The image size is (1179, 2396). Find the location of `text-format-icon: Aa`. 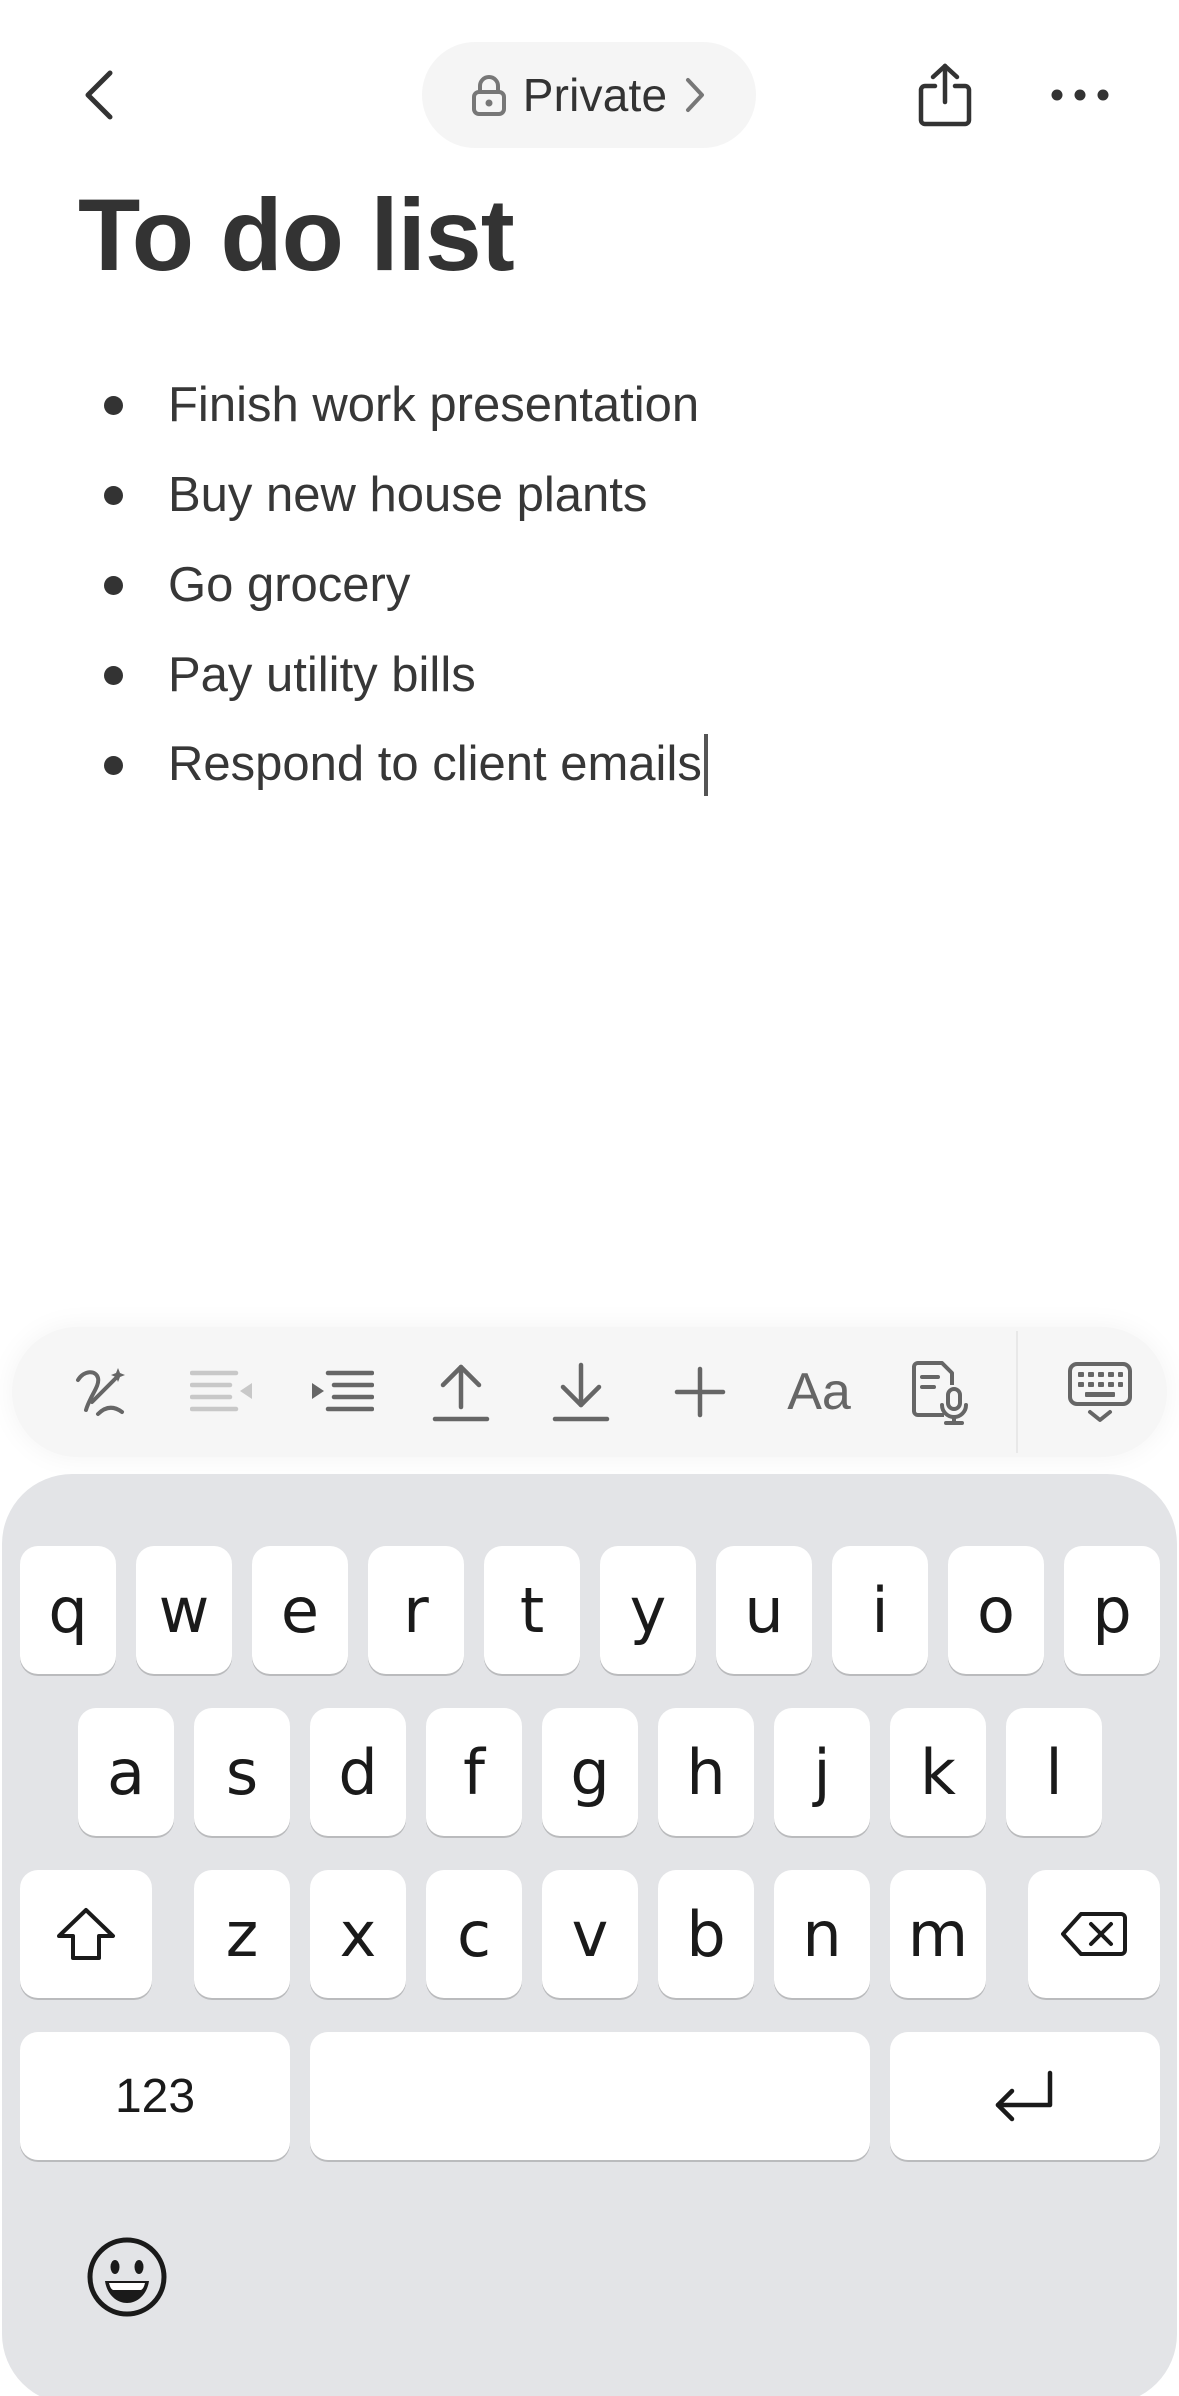

text-format-icon: Aa is located at coordinates (819, 1392).